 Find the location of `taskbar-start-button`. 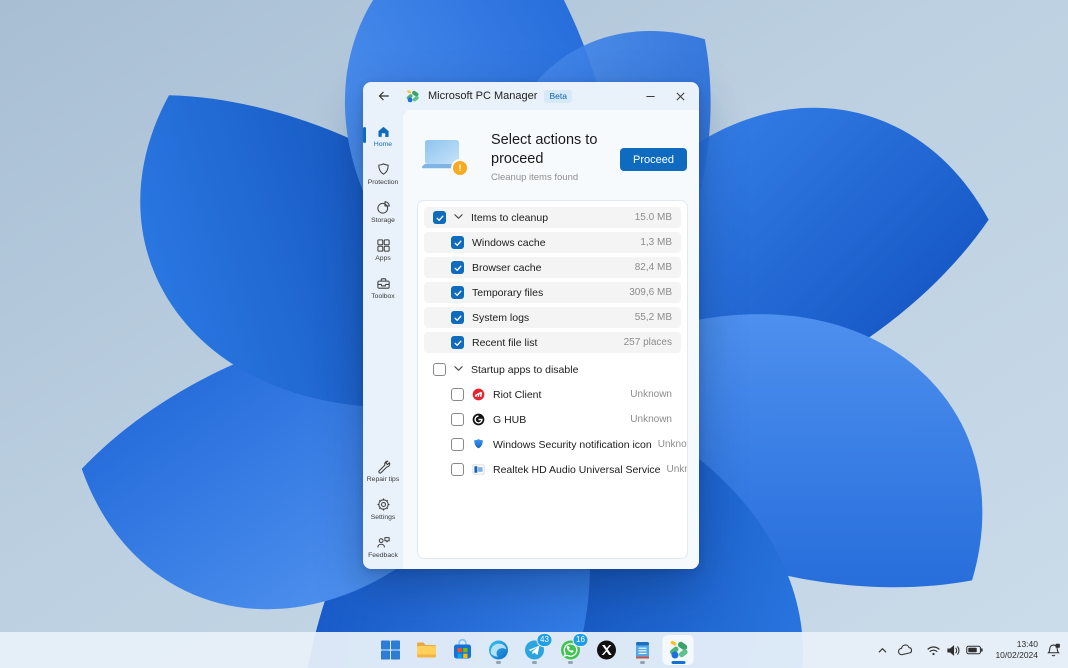

taskbar-start-button is located at coordinates (390, 650).